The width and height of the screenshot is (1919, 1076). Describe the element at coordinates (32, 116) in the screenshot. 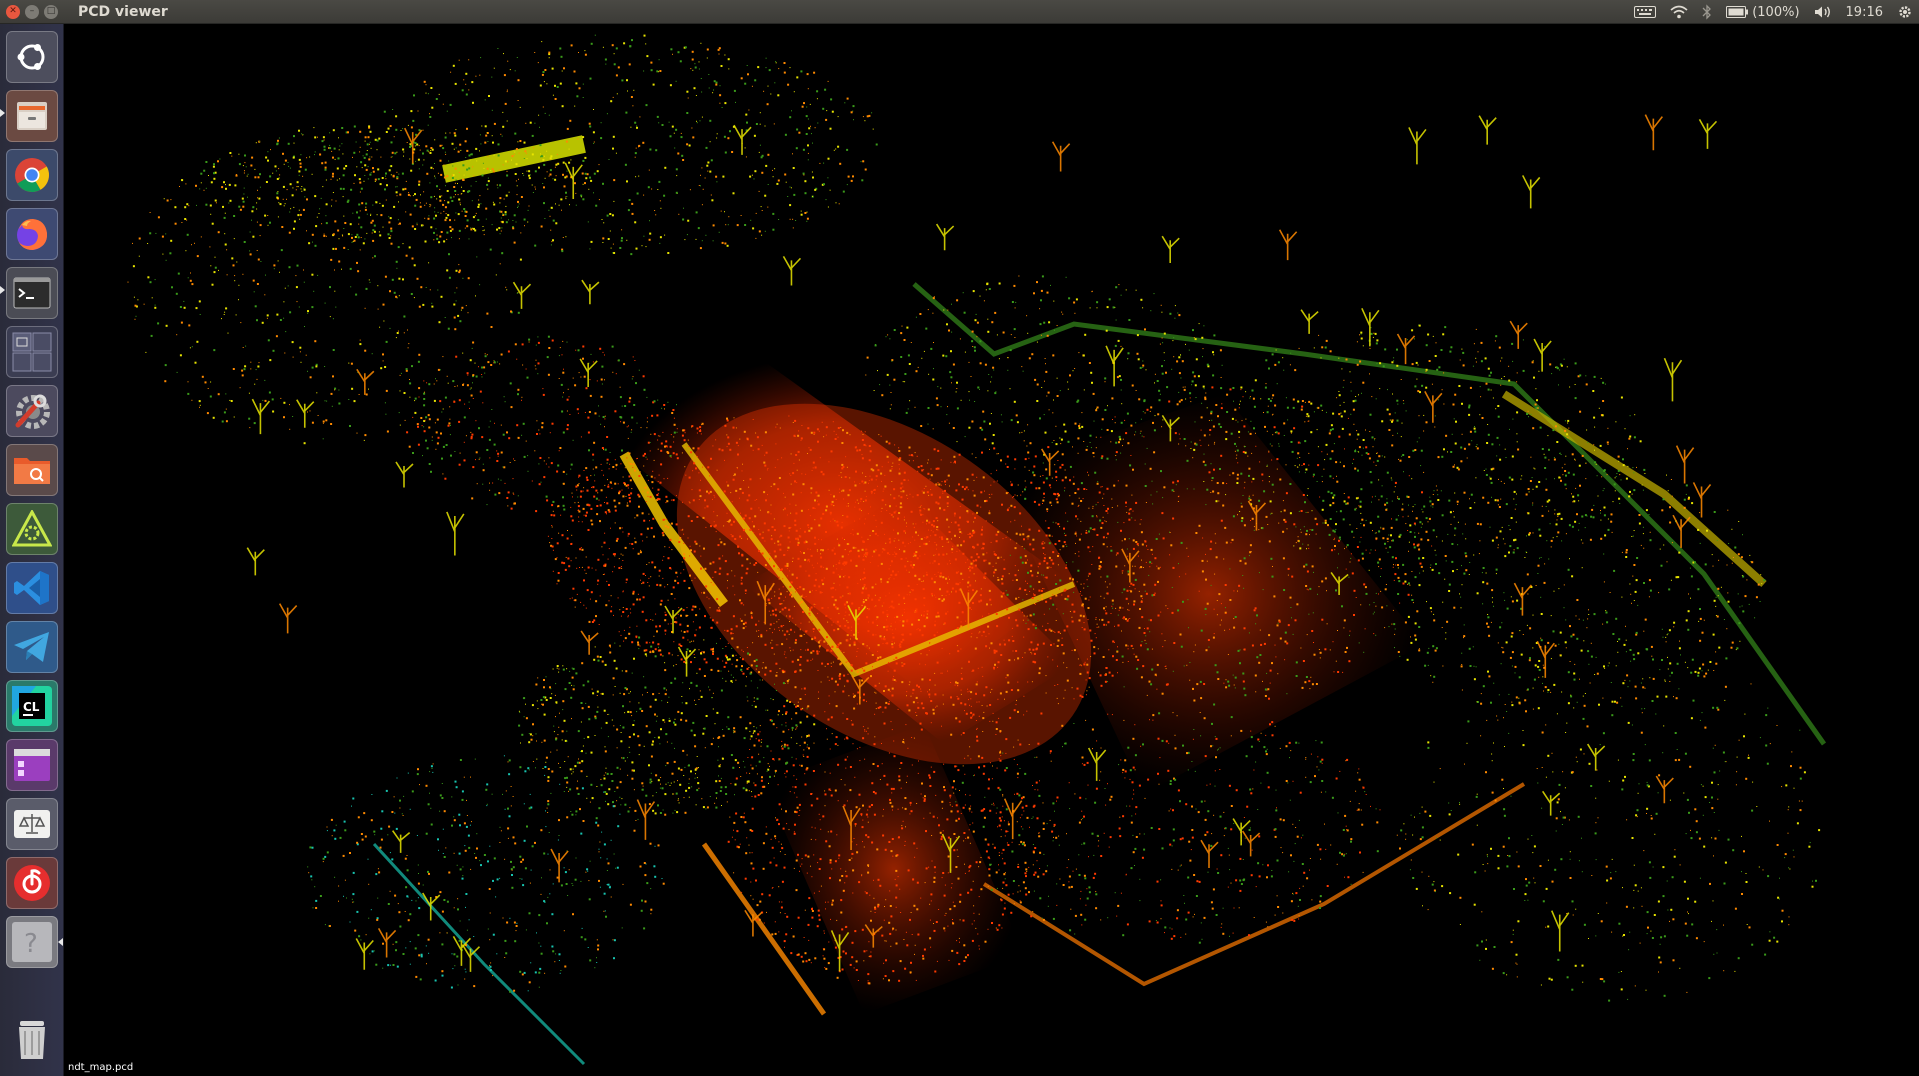

I see `launcher-item-files` at that location.